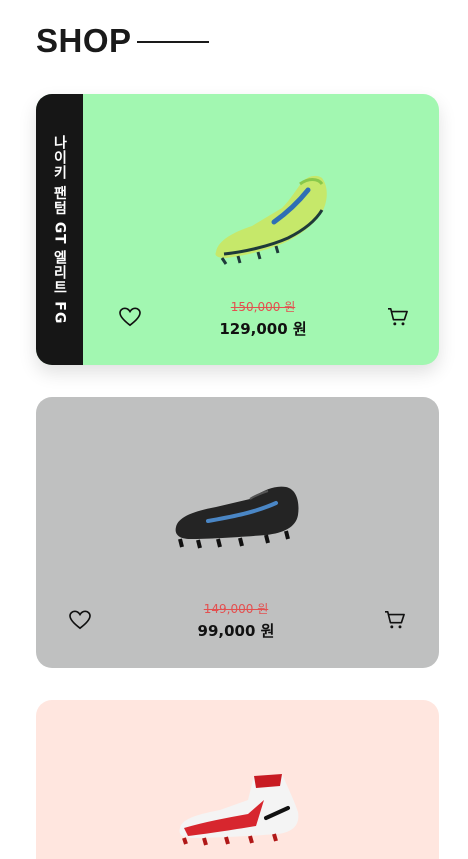 Image resolution: width=468 pixels, height=859 pixels. I want to click on red-white-high-top-cleat-image, so click(239, 810).